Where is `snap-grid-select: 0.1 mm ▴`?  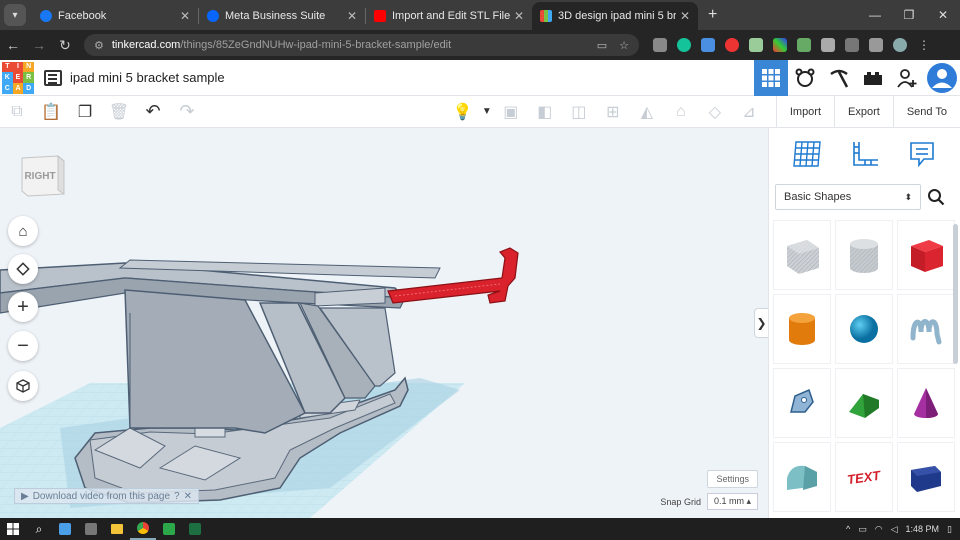
snap-grid-select: 0.1 mm ▴ is located at coordinates (732, 501).